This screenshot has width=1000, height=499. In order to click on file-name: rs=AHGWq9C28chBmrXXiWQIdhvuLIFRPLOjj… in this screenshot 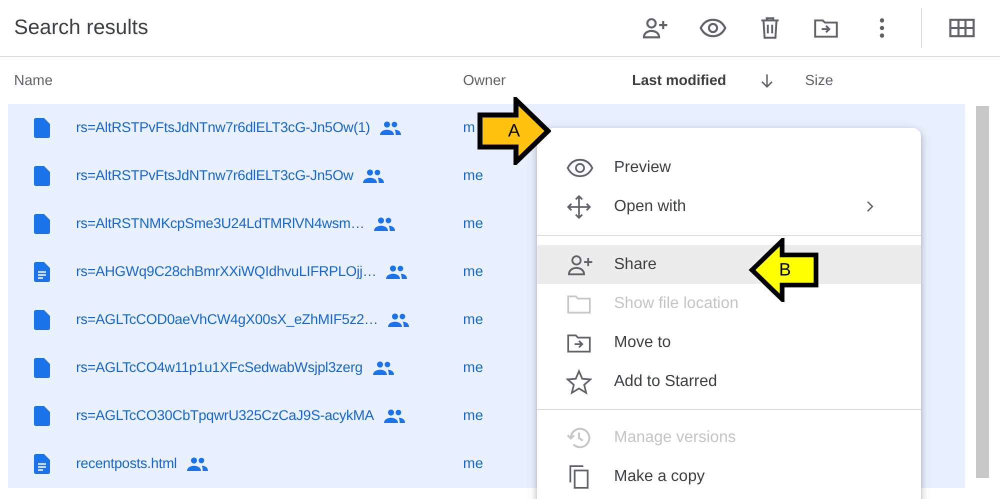, I will do `click(226, 272)`.